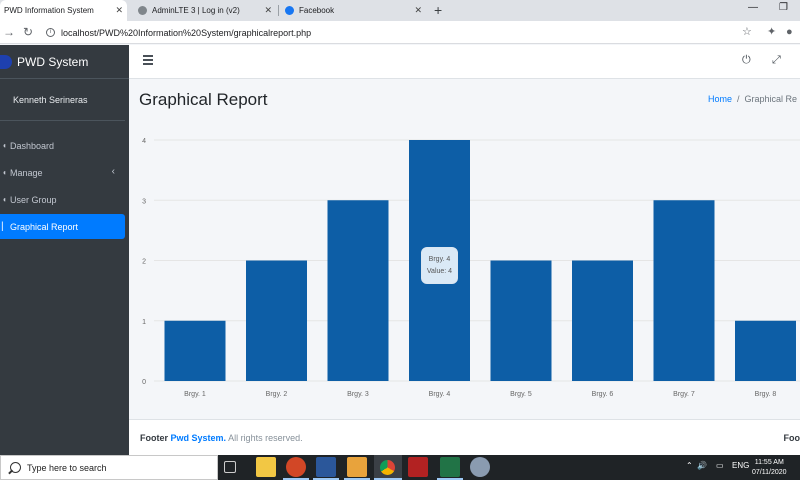 This screenshot has height=480, width=800. I want to click on star-icon: ☆, so click(747, 32).